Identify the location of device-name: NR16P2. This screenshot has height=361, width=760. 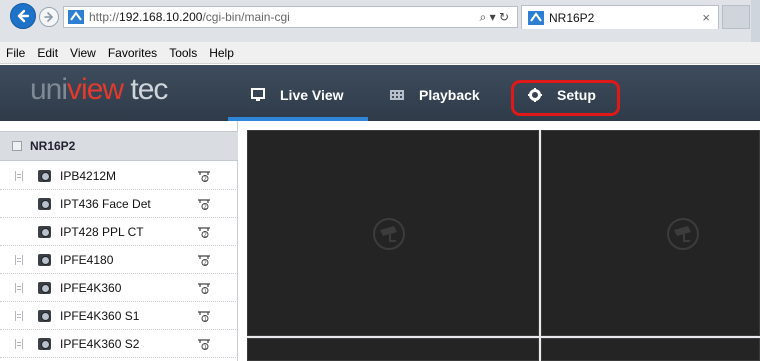
(53, 146).